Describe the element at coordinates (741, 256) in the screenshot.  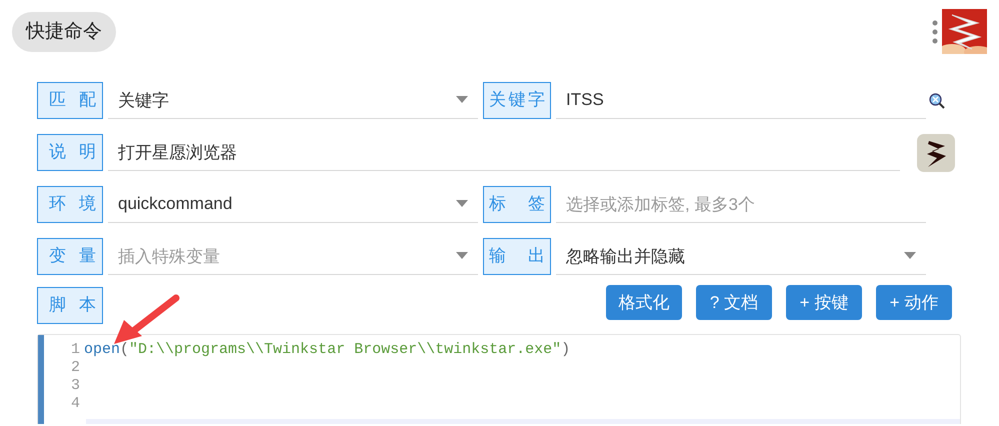
I see `select-field: 忽略输出并隐藏` at that location.